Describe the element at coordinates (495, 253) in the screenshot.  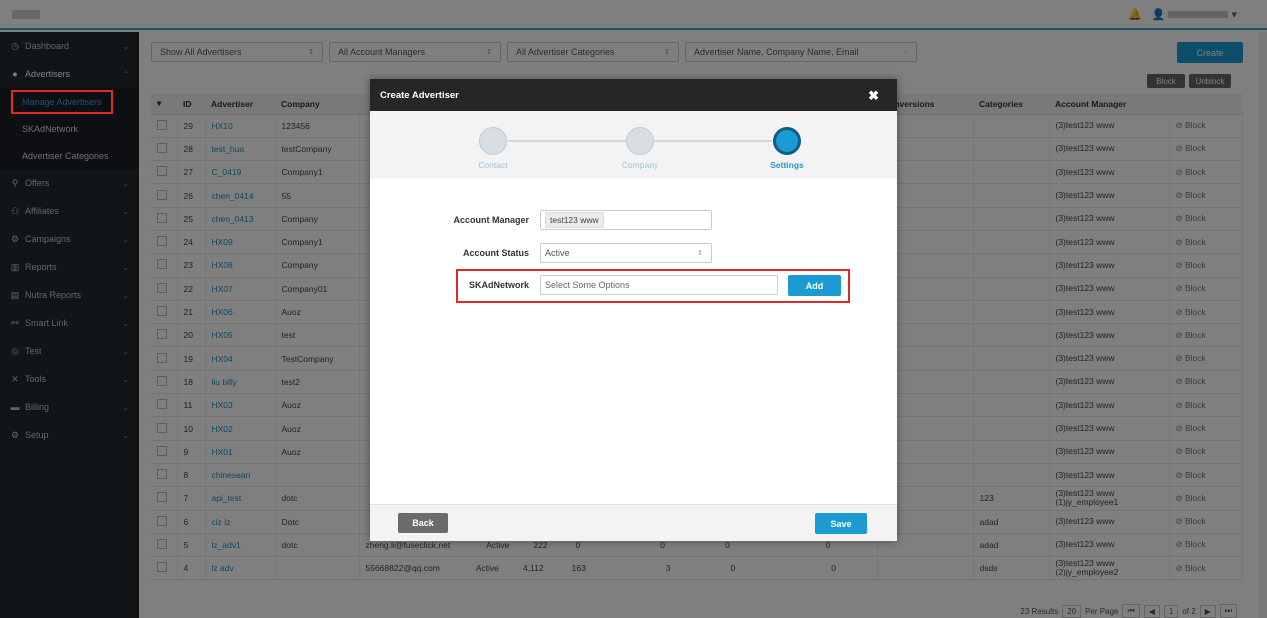
I see `account-status-label: Account Status` at that location.